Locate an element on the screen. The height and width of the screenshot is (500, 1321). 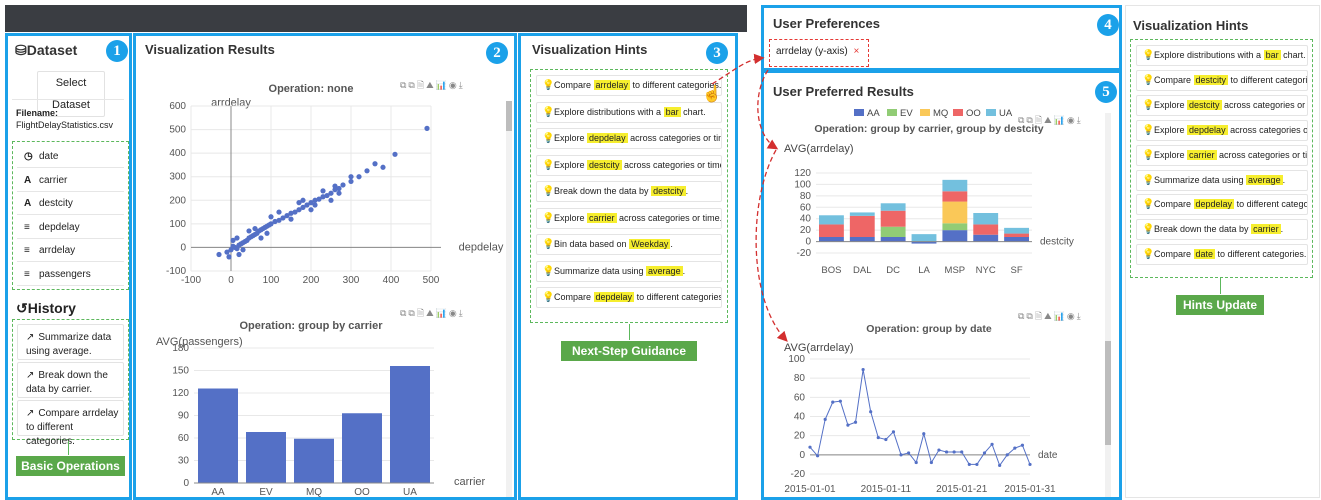
field-name: date is located at coordinates (49, 156).